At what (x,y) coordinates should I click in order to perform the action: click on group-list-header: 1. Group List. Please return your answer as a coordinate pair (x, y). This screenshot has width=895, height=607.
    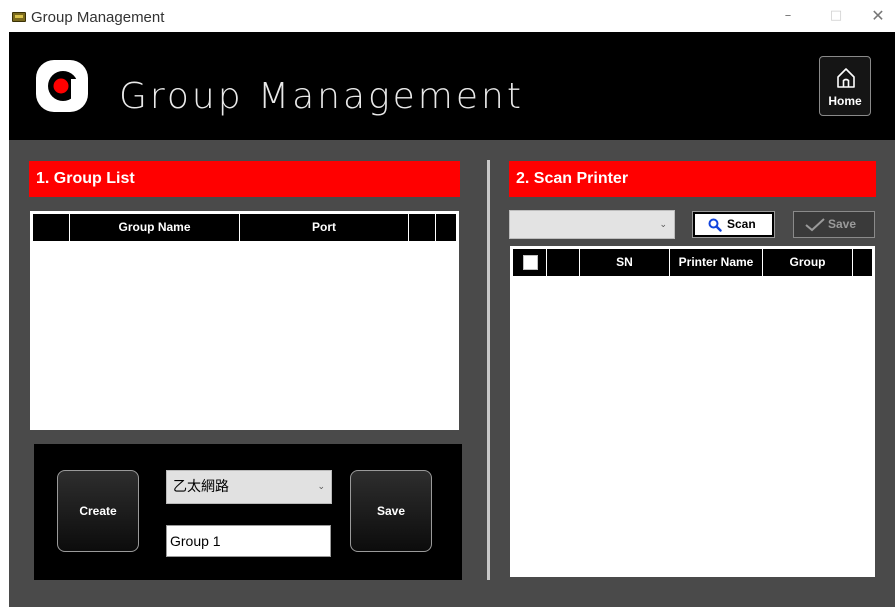
    Looking at the image, I should click on (244, 179).